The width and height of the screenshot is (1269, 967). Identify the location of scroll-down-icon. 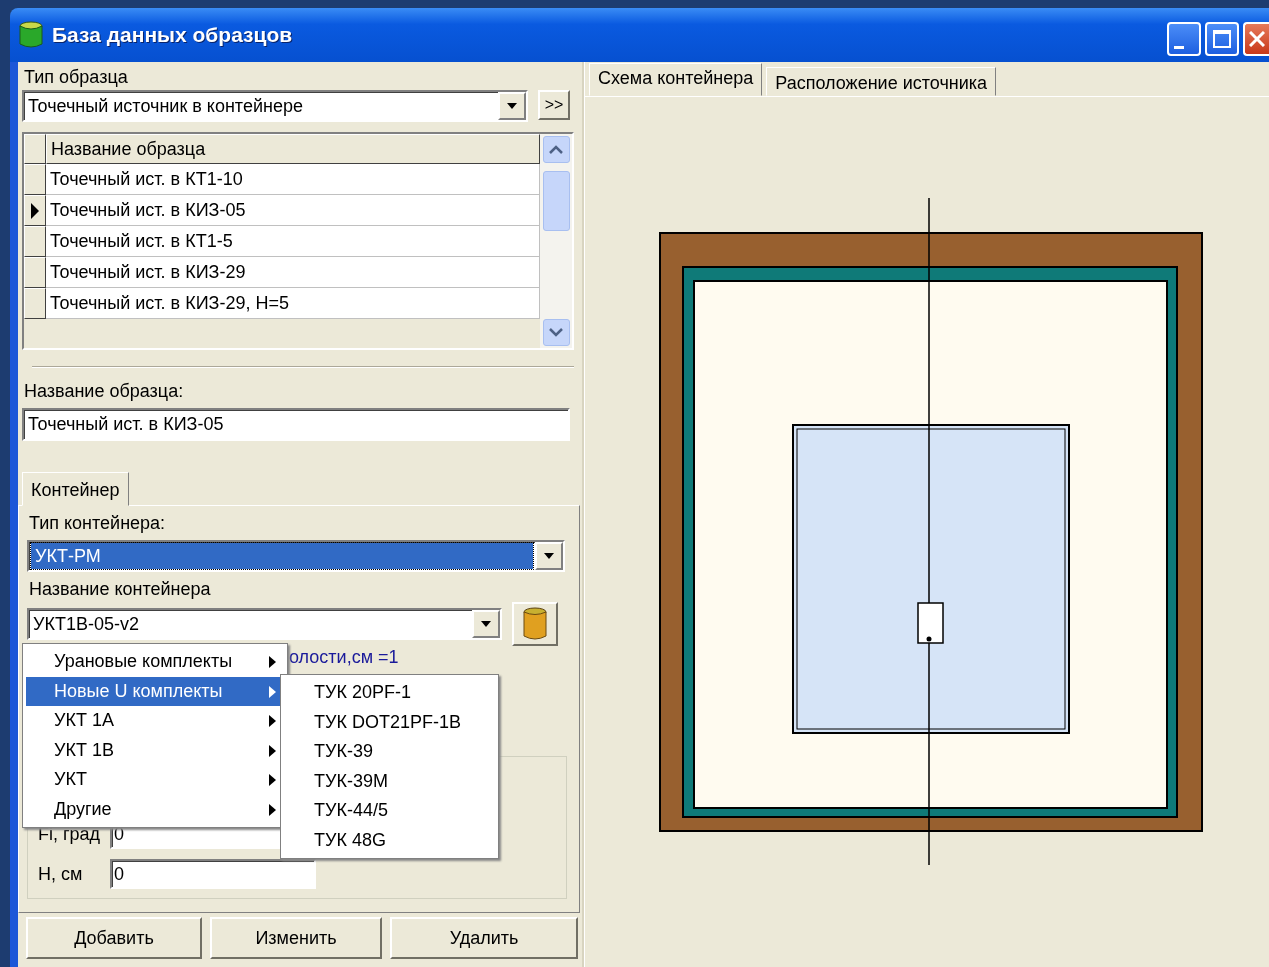
(556, 332).